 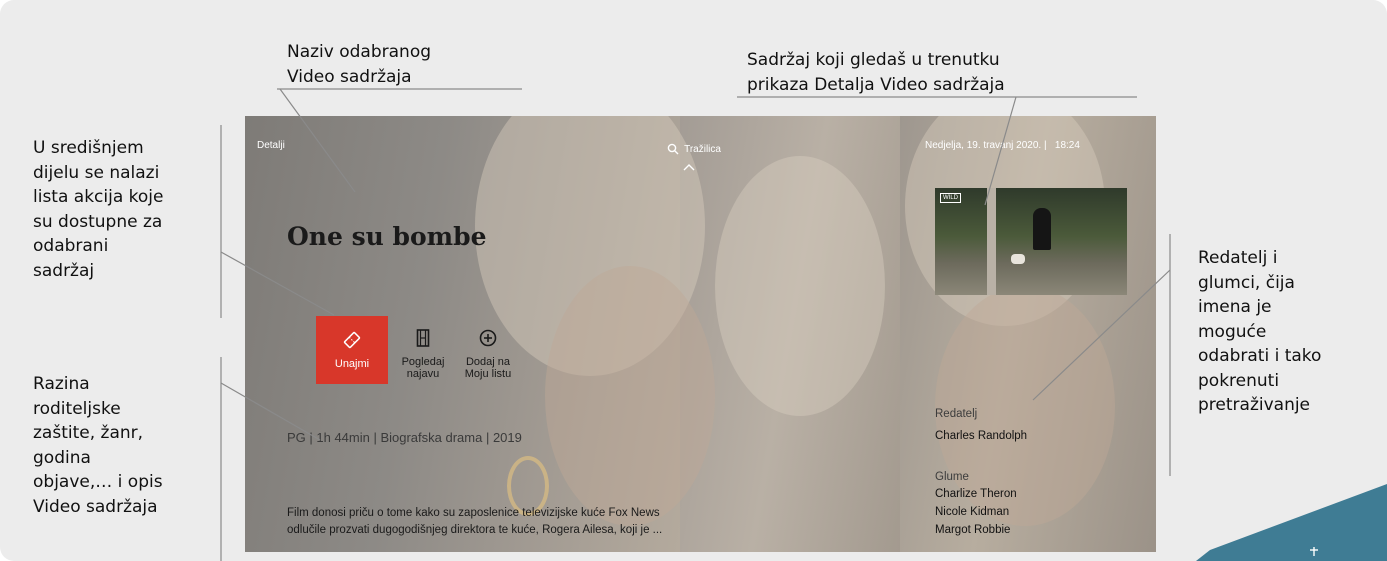 What do you see at coordinates (1291, 522) in the screenshot?
I see `corner-decoration` at bounding box center [1291, 522].